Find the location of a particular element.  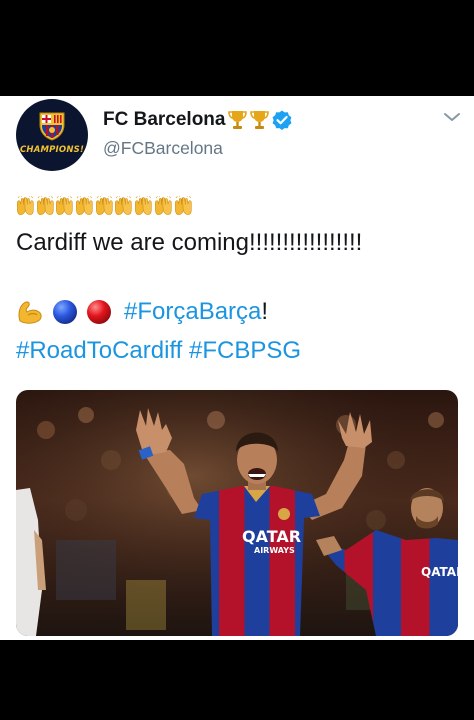

flexed-biceps-icon is located at coordinates (30, 312).